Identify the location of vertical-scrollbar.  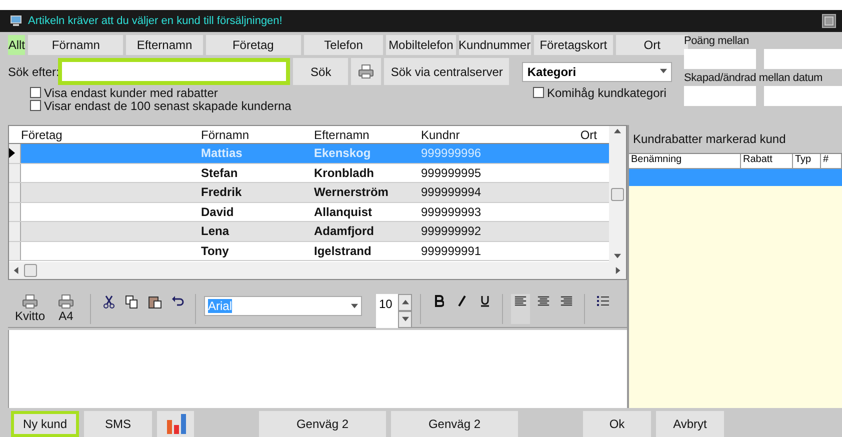
(617, 194).